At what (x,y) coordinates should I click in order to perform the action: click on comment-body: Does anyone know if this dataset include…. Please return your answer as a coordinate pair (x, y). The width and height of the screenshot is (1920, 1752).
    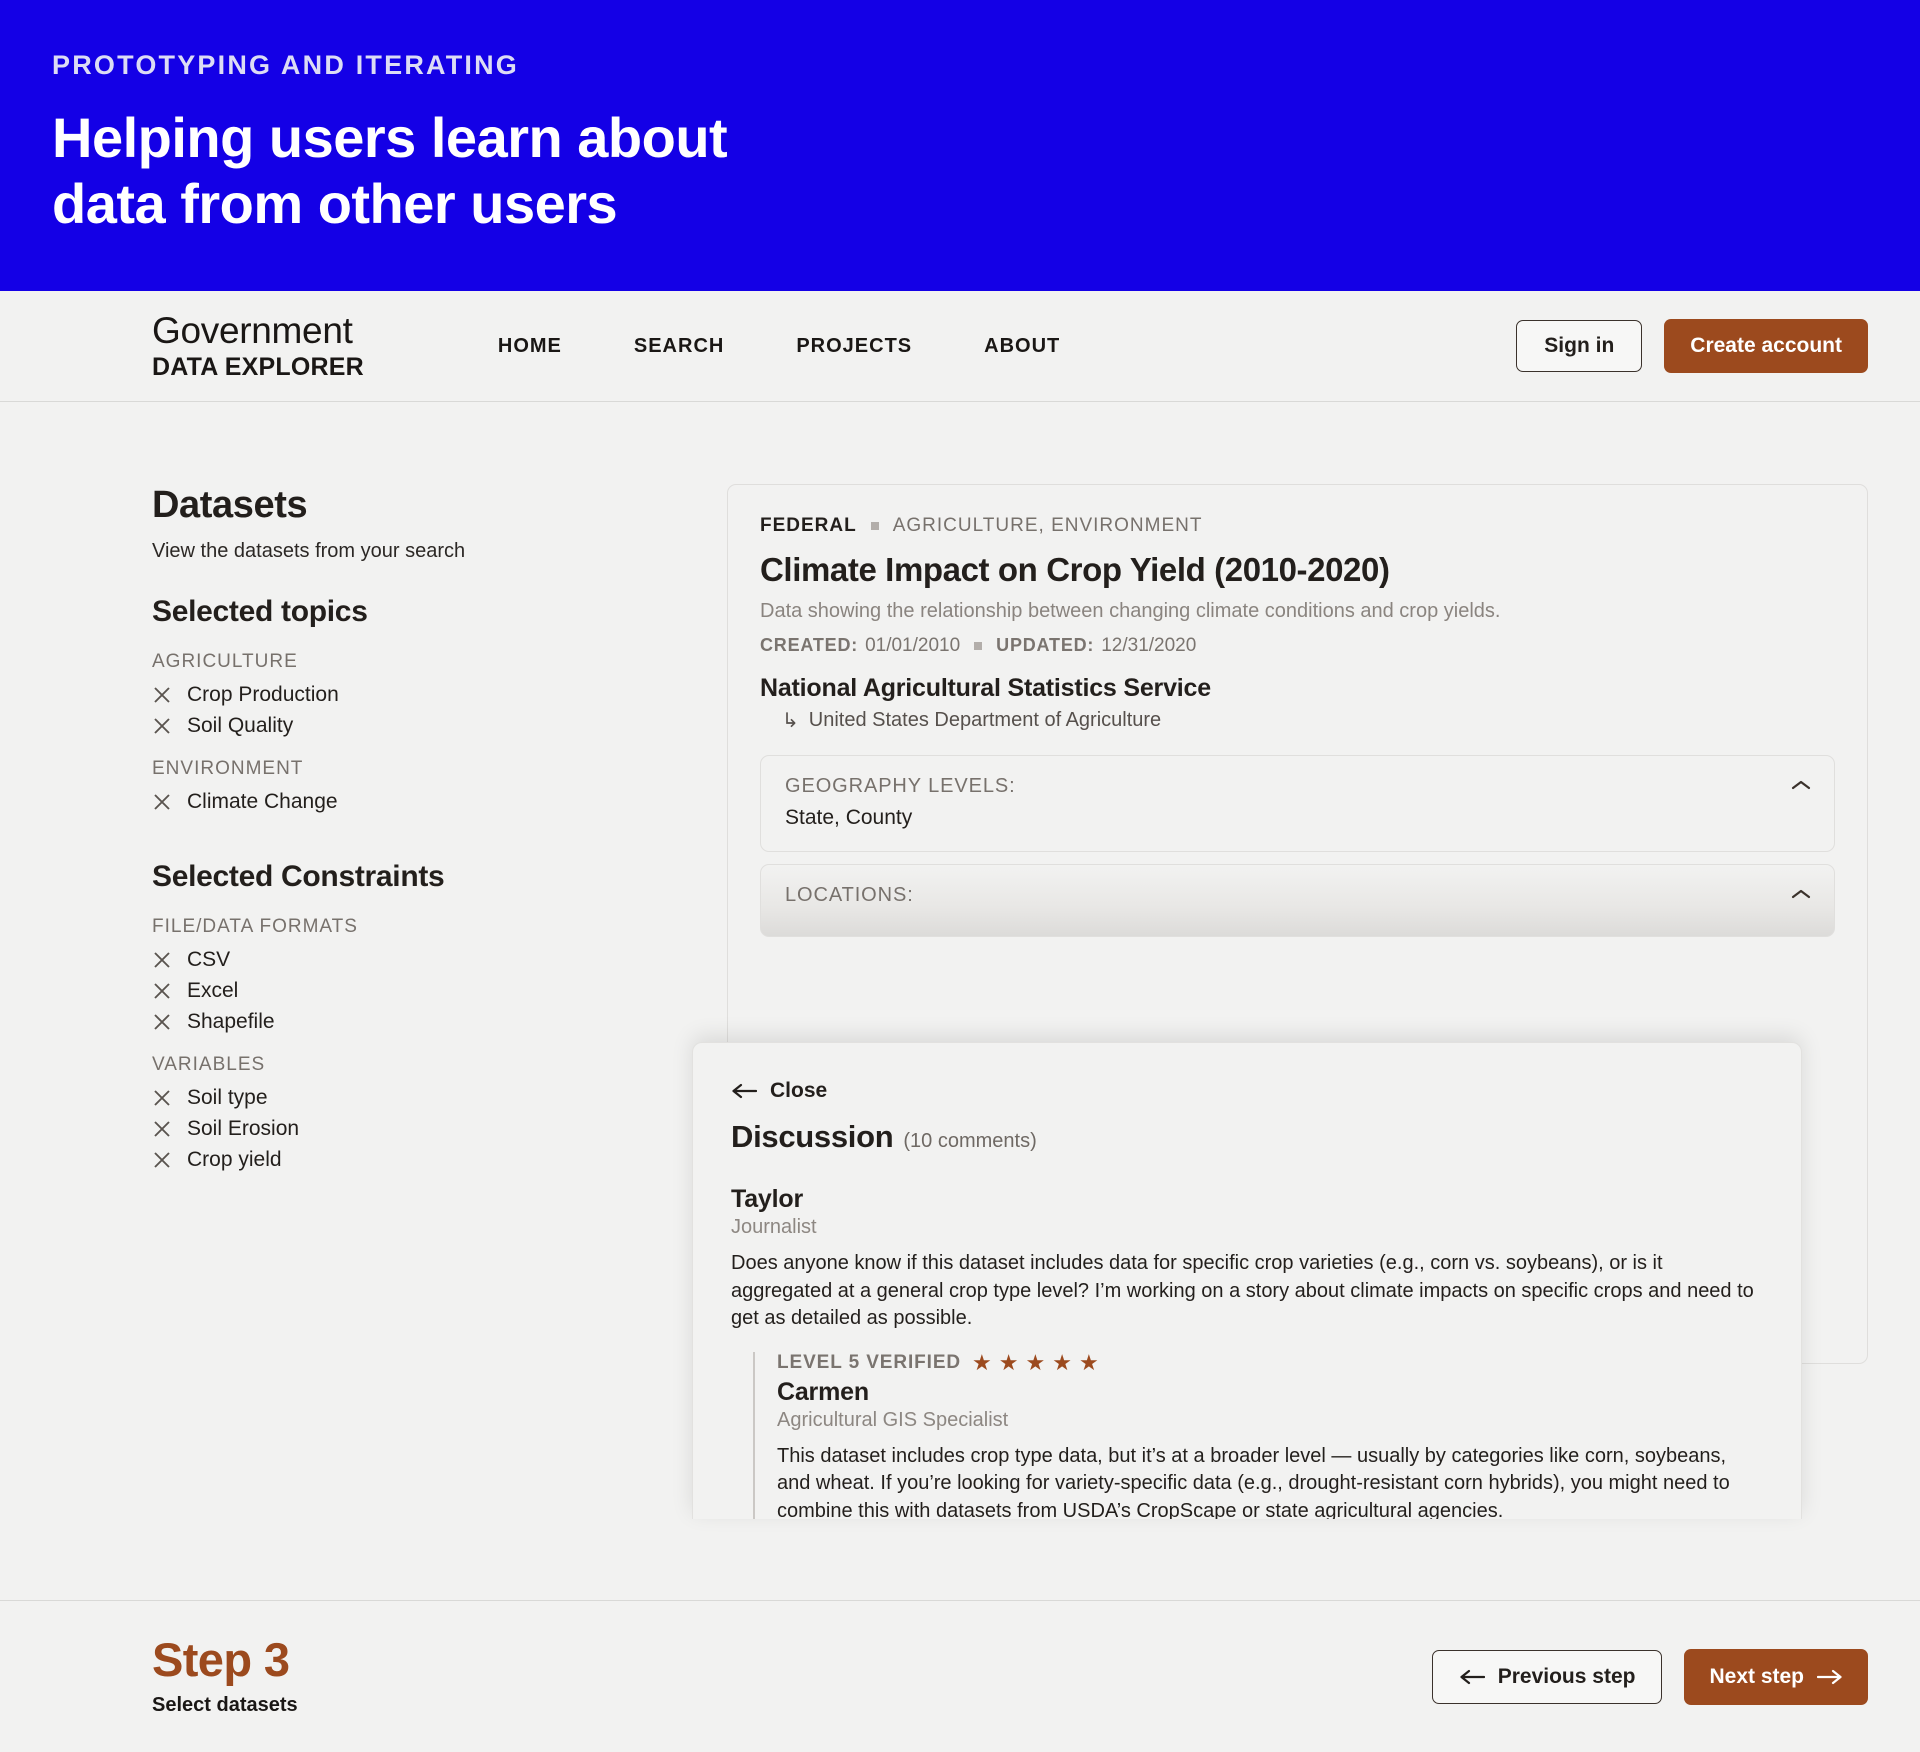
    Looking at the image, I should click on (1242, 1291).